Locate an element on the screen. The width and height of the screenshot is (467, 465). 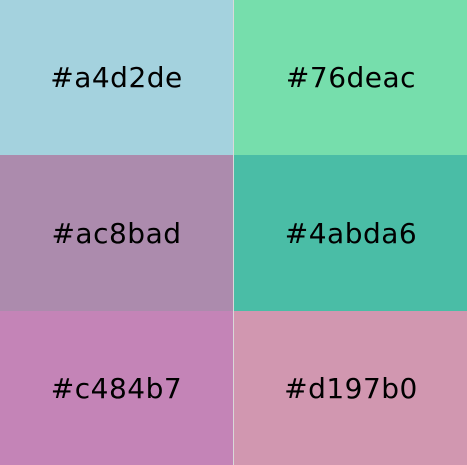
swatch-label: #76deac is located at coordinates (351, 77).